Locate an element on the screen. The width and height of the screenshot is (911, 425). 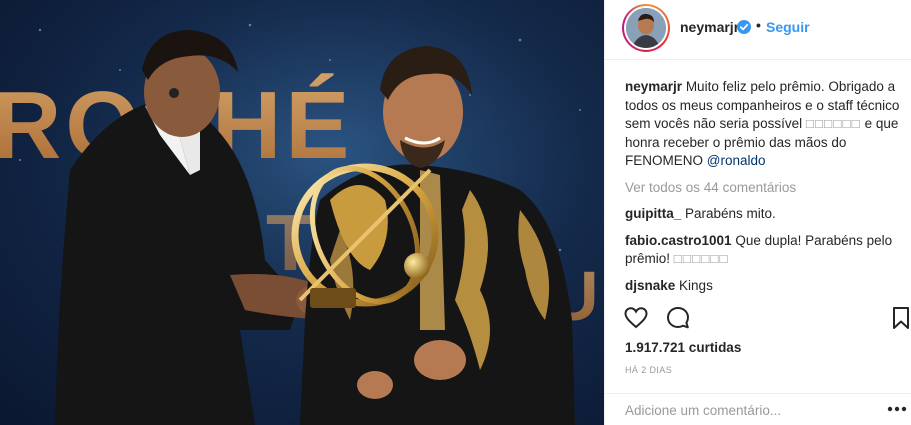
heart-icon is located at coordinates (636, 318).